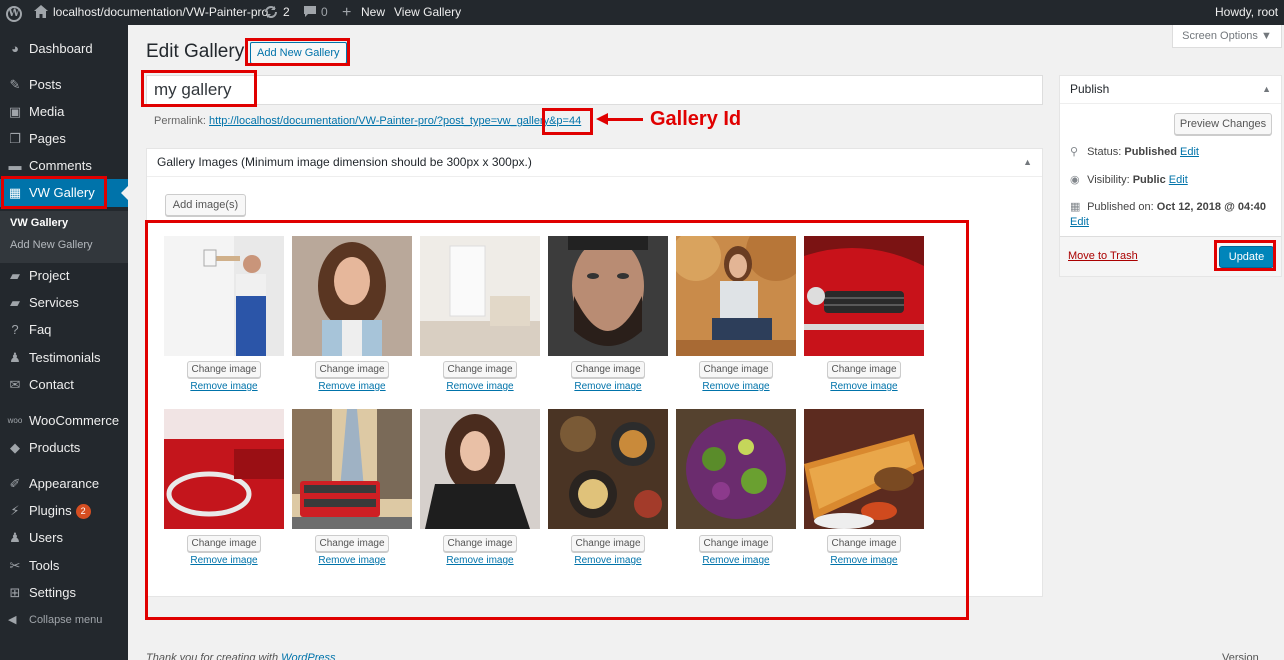 The width and height of the screenshot is (1284, 660). What do you see at coordinates (346, 12) in the screenshot?
I see `plus-icon: +` at bounding box center [346, 12].